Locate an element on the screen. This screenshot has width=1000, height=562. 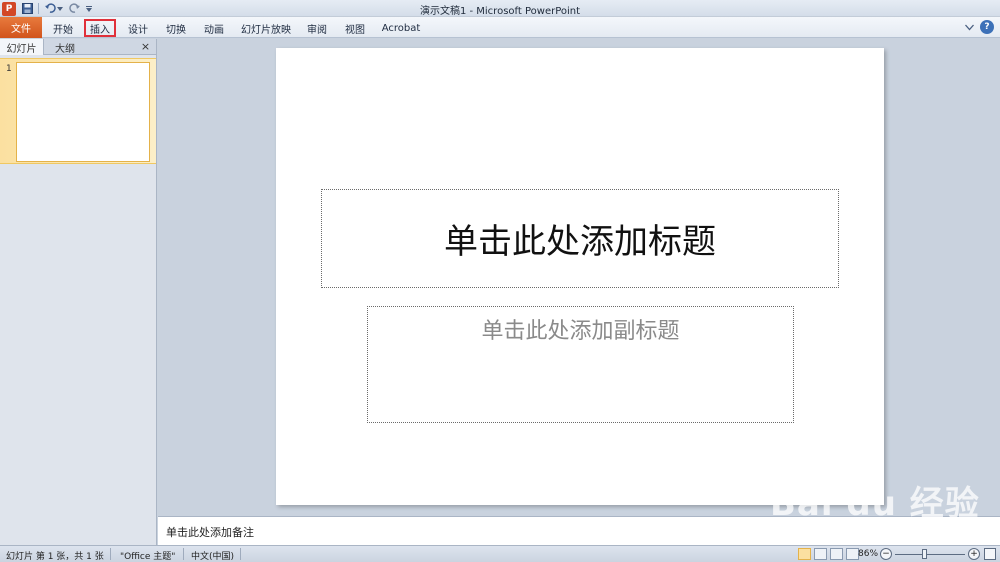
window-title: 演示文稿1 - Microsoft PowerPoint is located at coordinates (500, 11).